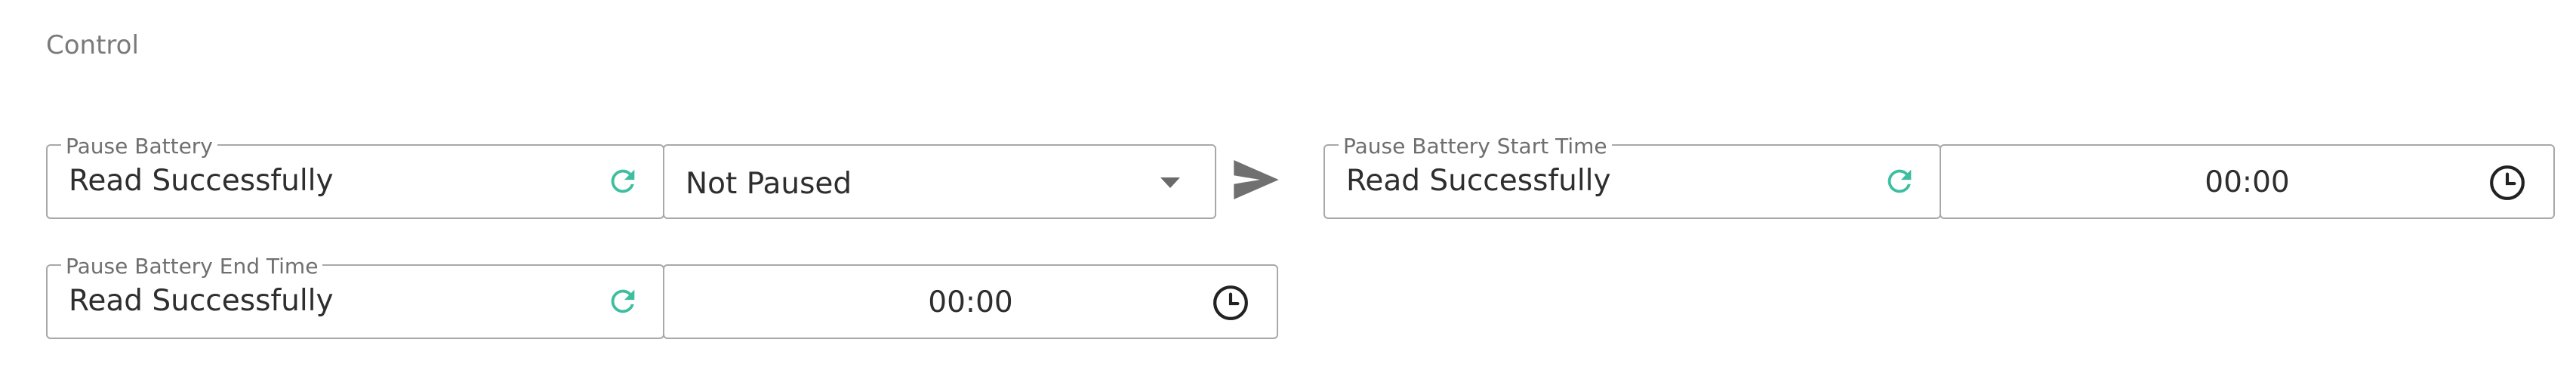 This screenshot has height=367, width=2576. I want to click on pause-battery-select: Not Paused, so click(939, 181).